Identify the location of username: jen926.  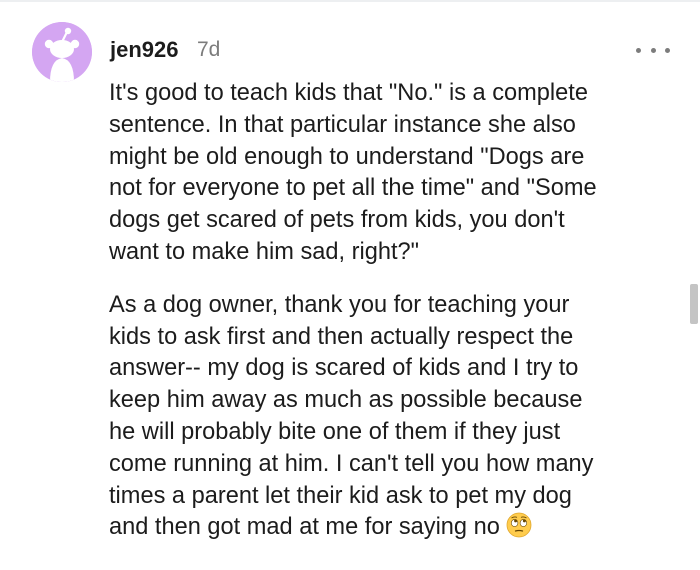
(144, 50).